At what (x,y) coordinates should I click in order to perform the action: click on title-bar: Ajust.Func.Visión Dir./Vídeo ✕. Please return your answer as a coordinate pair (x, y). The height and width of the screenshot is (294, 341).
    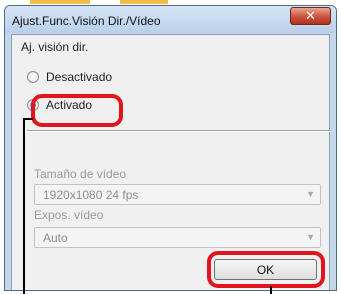
    Looking at the image, I should click on (170, 19).